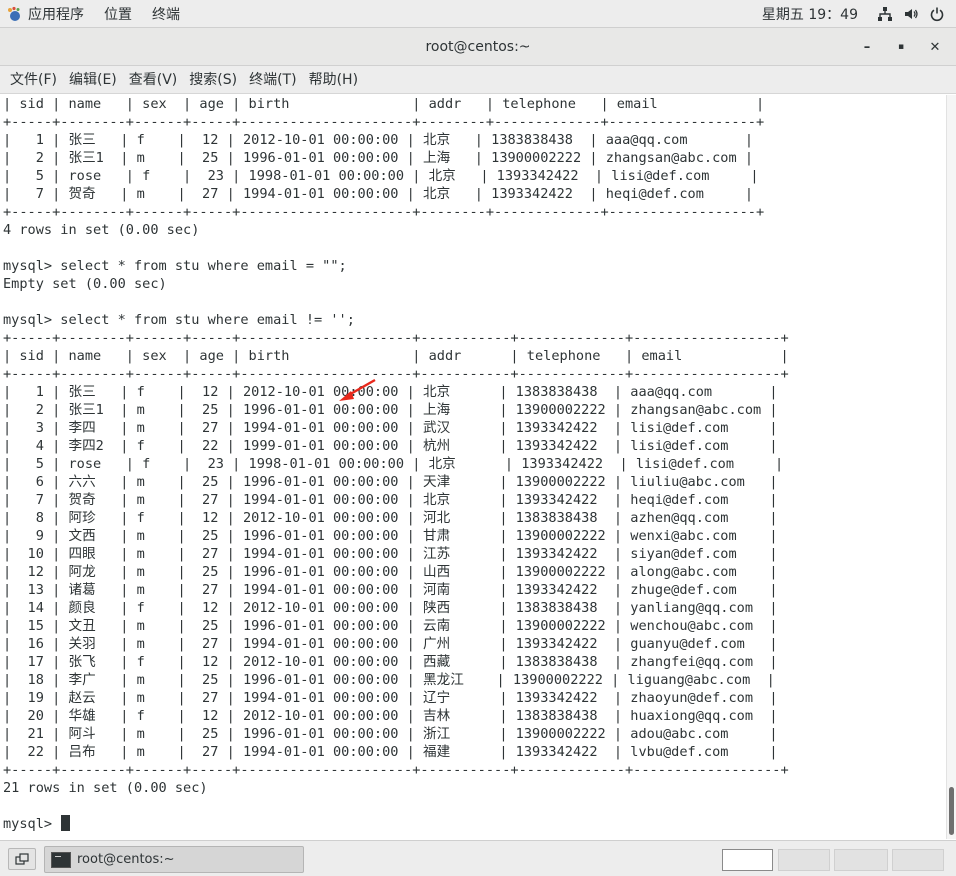  I want to click on terminal-line: 4 rows in set (0.00 sec), so click(101, 230).